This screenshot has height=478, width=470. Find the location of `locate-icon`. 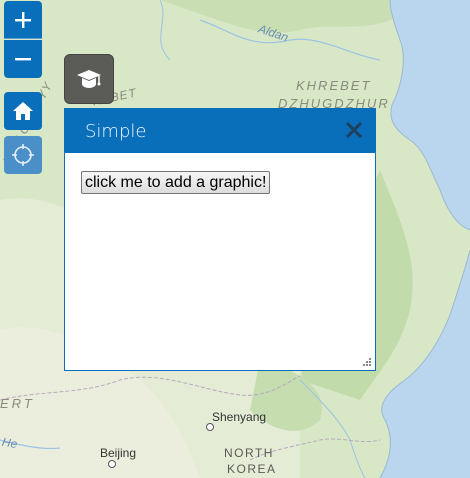

locate-icon is located at coordinates (23, 155).